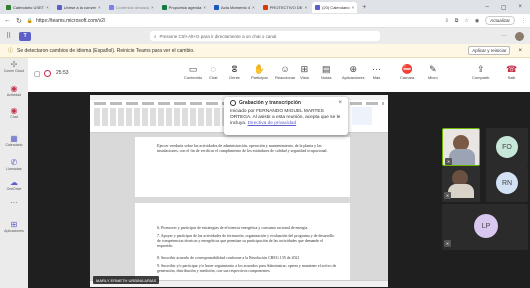 Image resolution: width=530 pixels, height=288 pixels. What do you see at coordinates (466, 21) in the screenshot?
I see `star-icon: ☆` at bounding box center [466, 21].